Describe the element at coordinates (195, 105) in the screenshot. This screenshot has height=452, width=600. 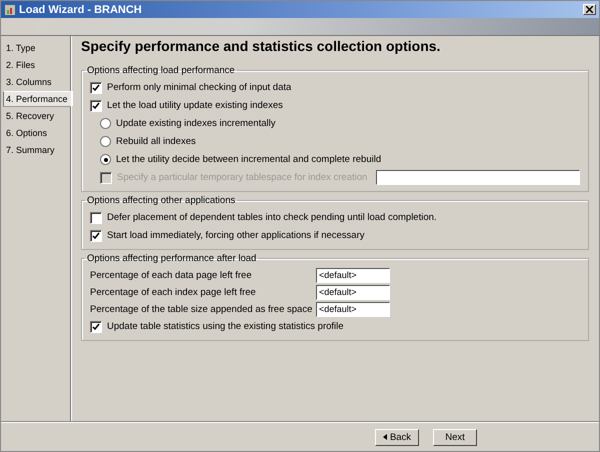
I see `checkbox-label: Let the load utility update existing indexes` at that location.